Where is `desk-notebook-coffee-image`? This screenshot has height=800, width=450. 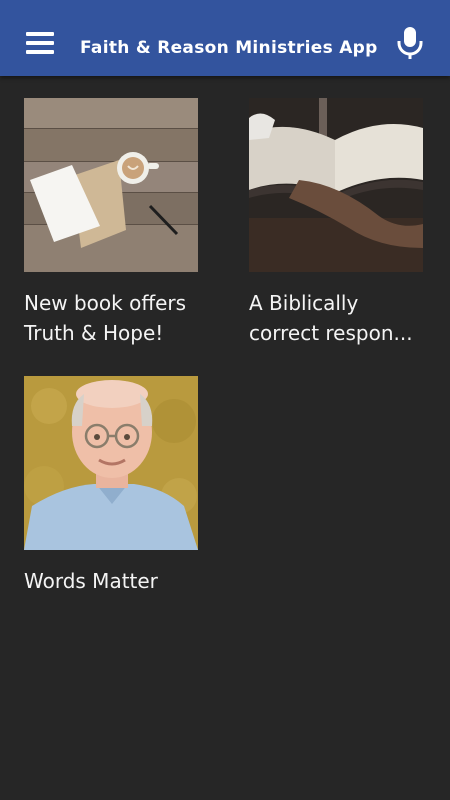 desk-notebook-coffee-image is located at coordinates (111, 185).